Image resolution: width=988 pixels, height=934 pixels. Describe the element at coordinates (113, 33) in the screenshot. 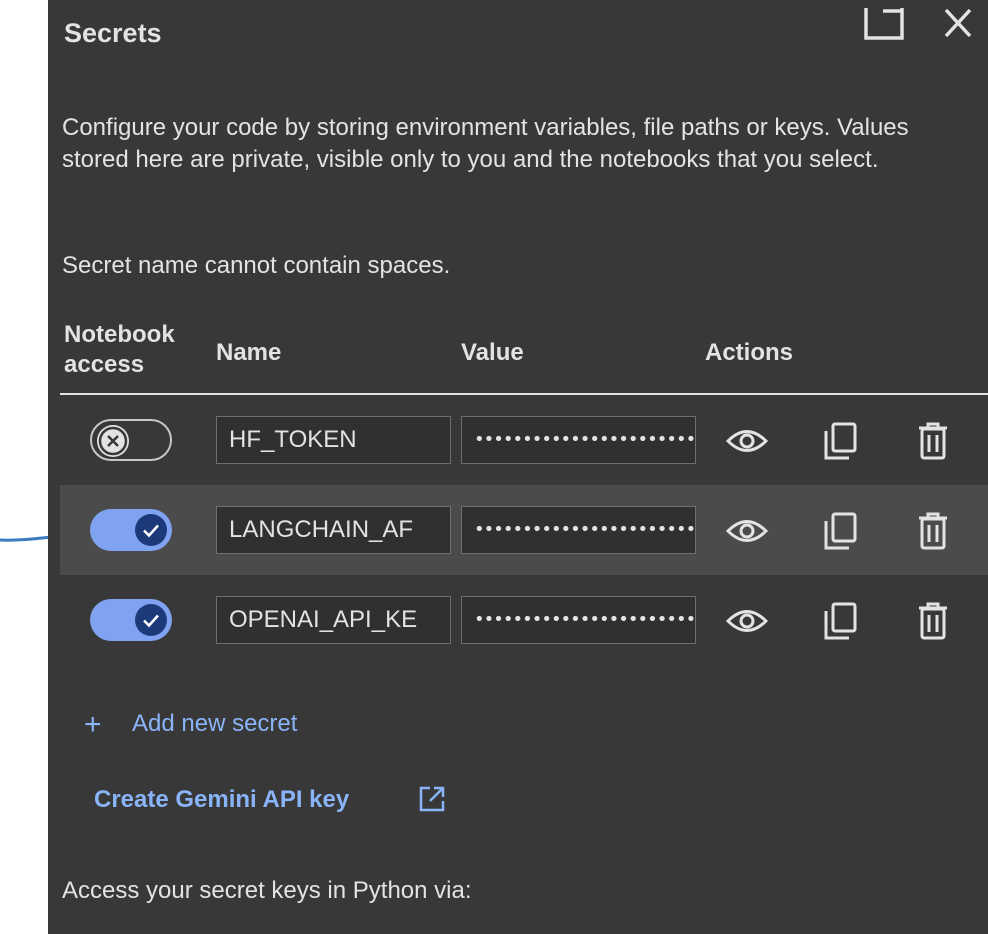

I see `panel-title: Secrets` at that location.